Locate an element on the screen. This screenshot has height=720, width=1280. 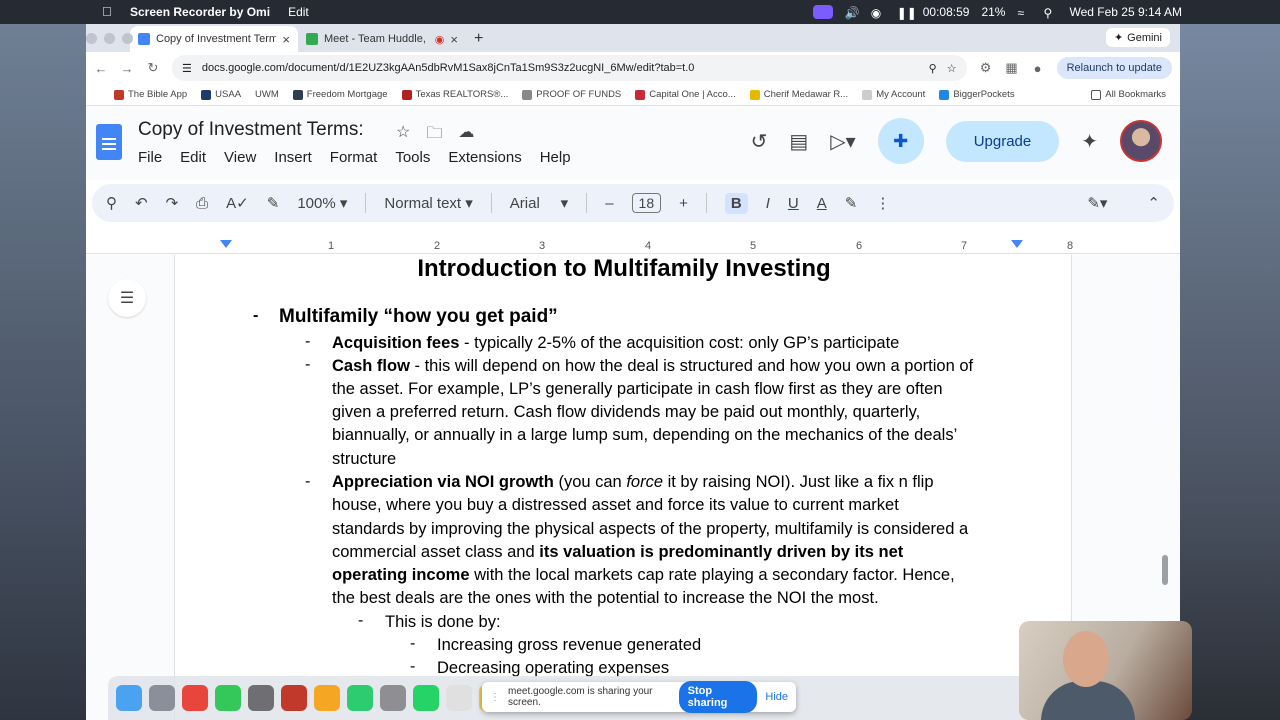
menu-extensions: Extensions is located at coordinates (484, 157).